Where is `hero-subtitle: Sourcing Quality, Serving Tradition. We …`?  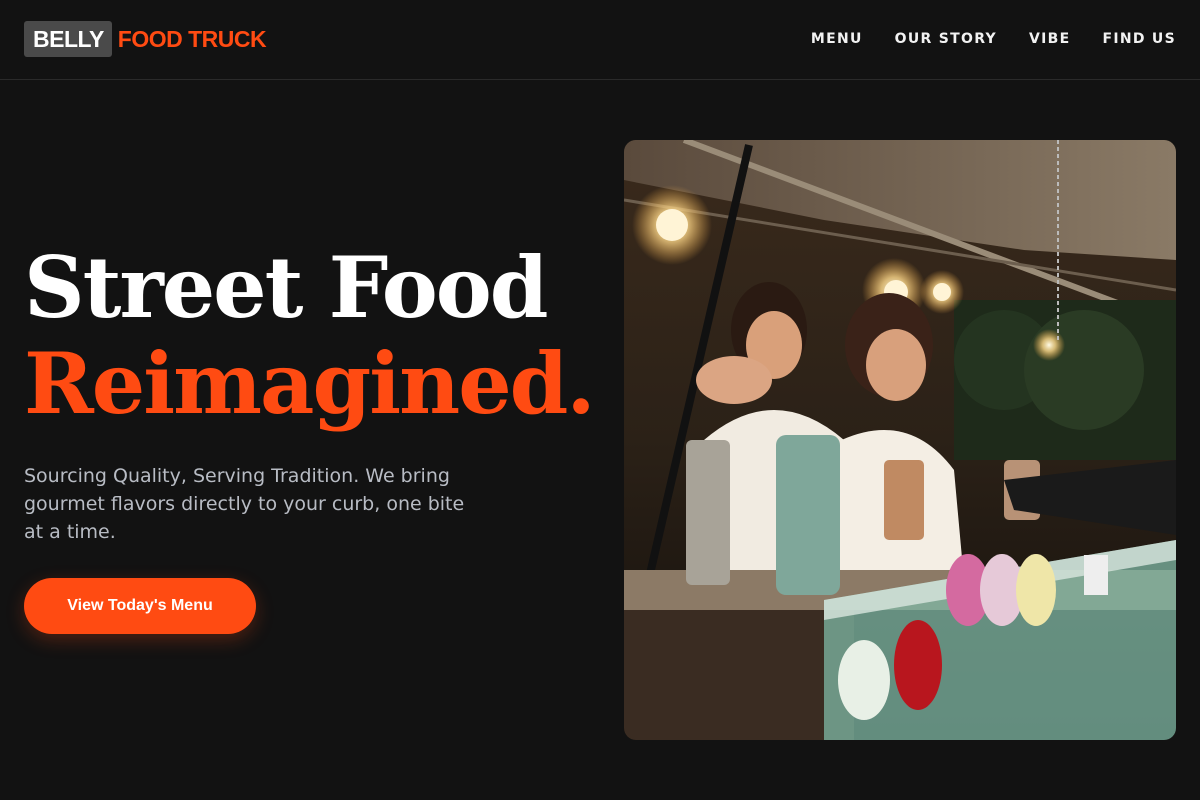 hero-subtitle: Sourcing Quality, Serving Tradition. We … is located at coordinates (244, 504).